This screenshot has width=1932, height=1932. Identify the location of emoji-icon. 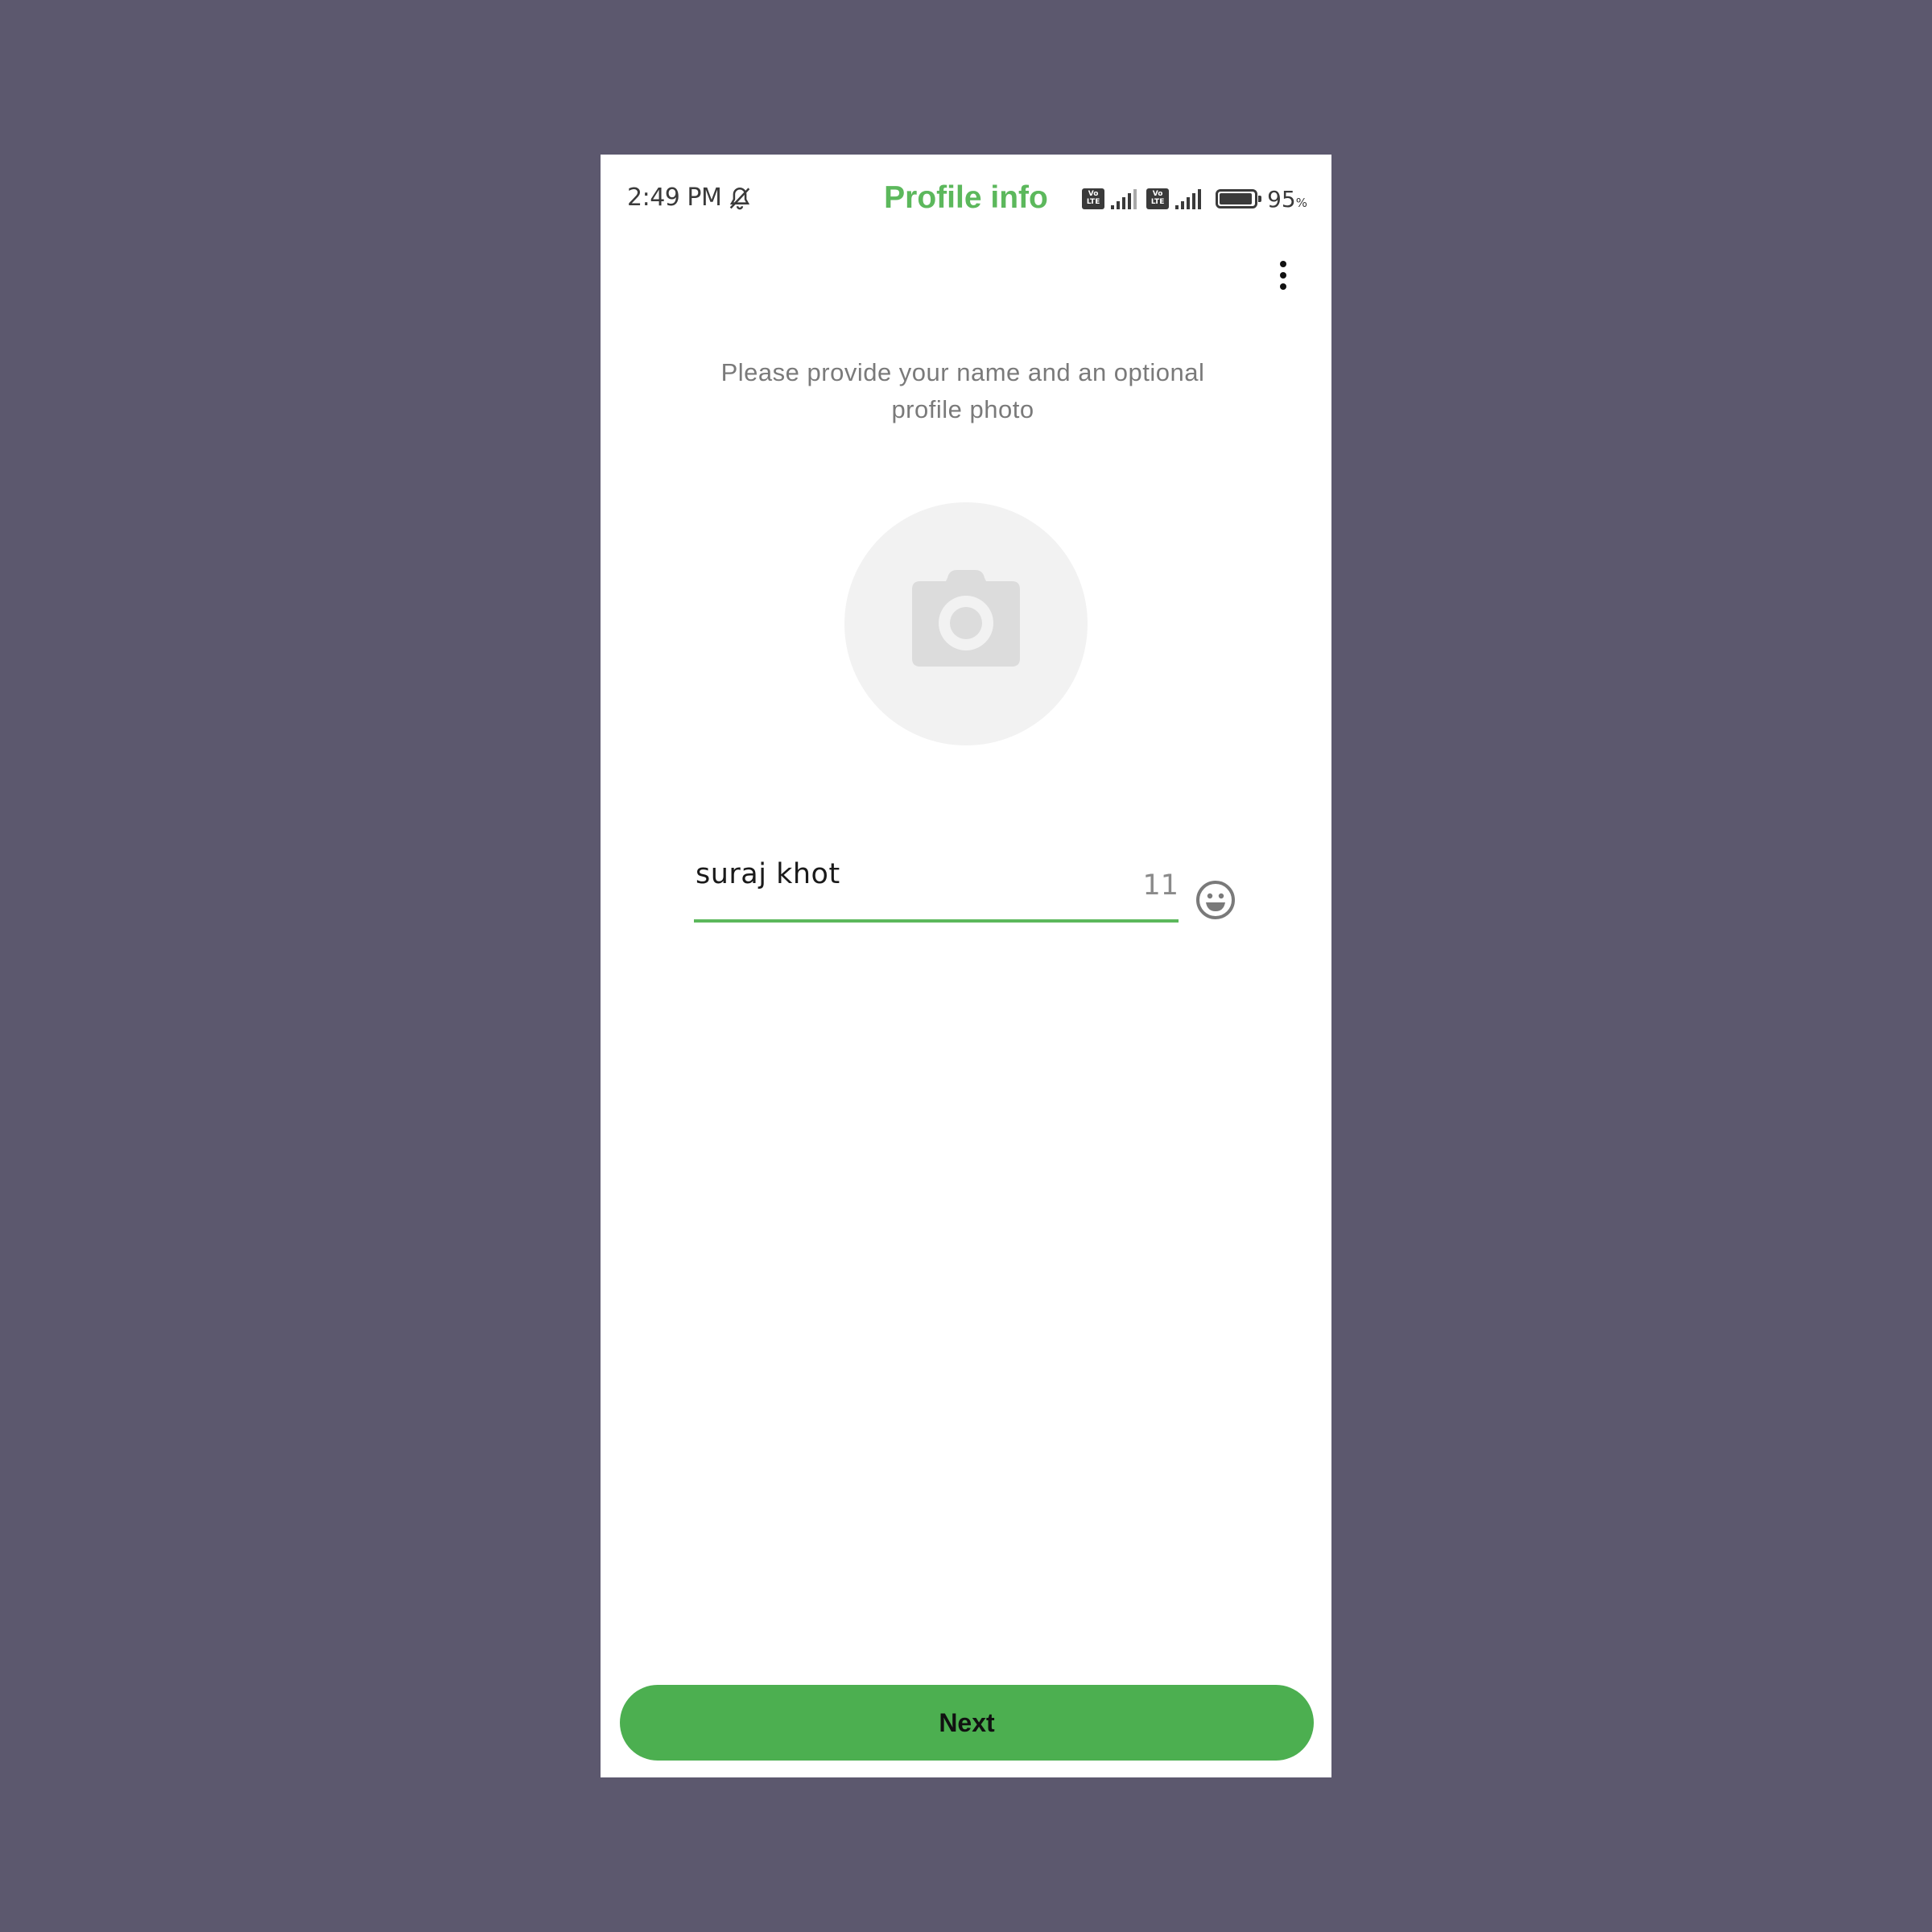
(1215, 900).